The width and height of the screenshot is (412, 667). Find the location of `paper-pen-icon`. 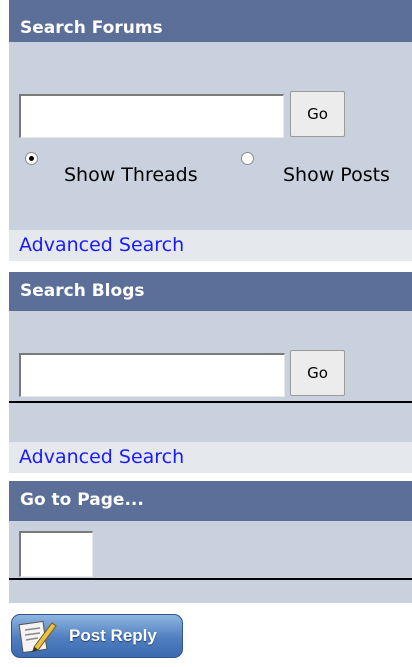

paper-pen-icon is located at coordinates (37, 637).